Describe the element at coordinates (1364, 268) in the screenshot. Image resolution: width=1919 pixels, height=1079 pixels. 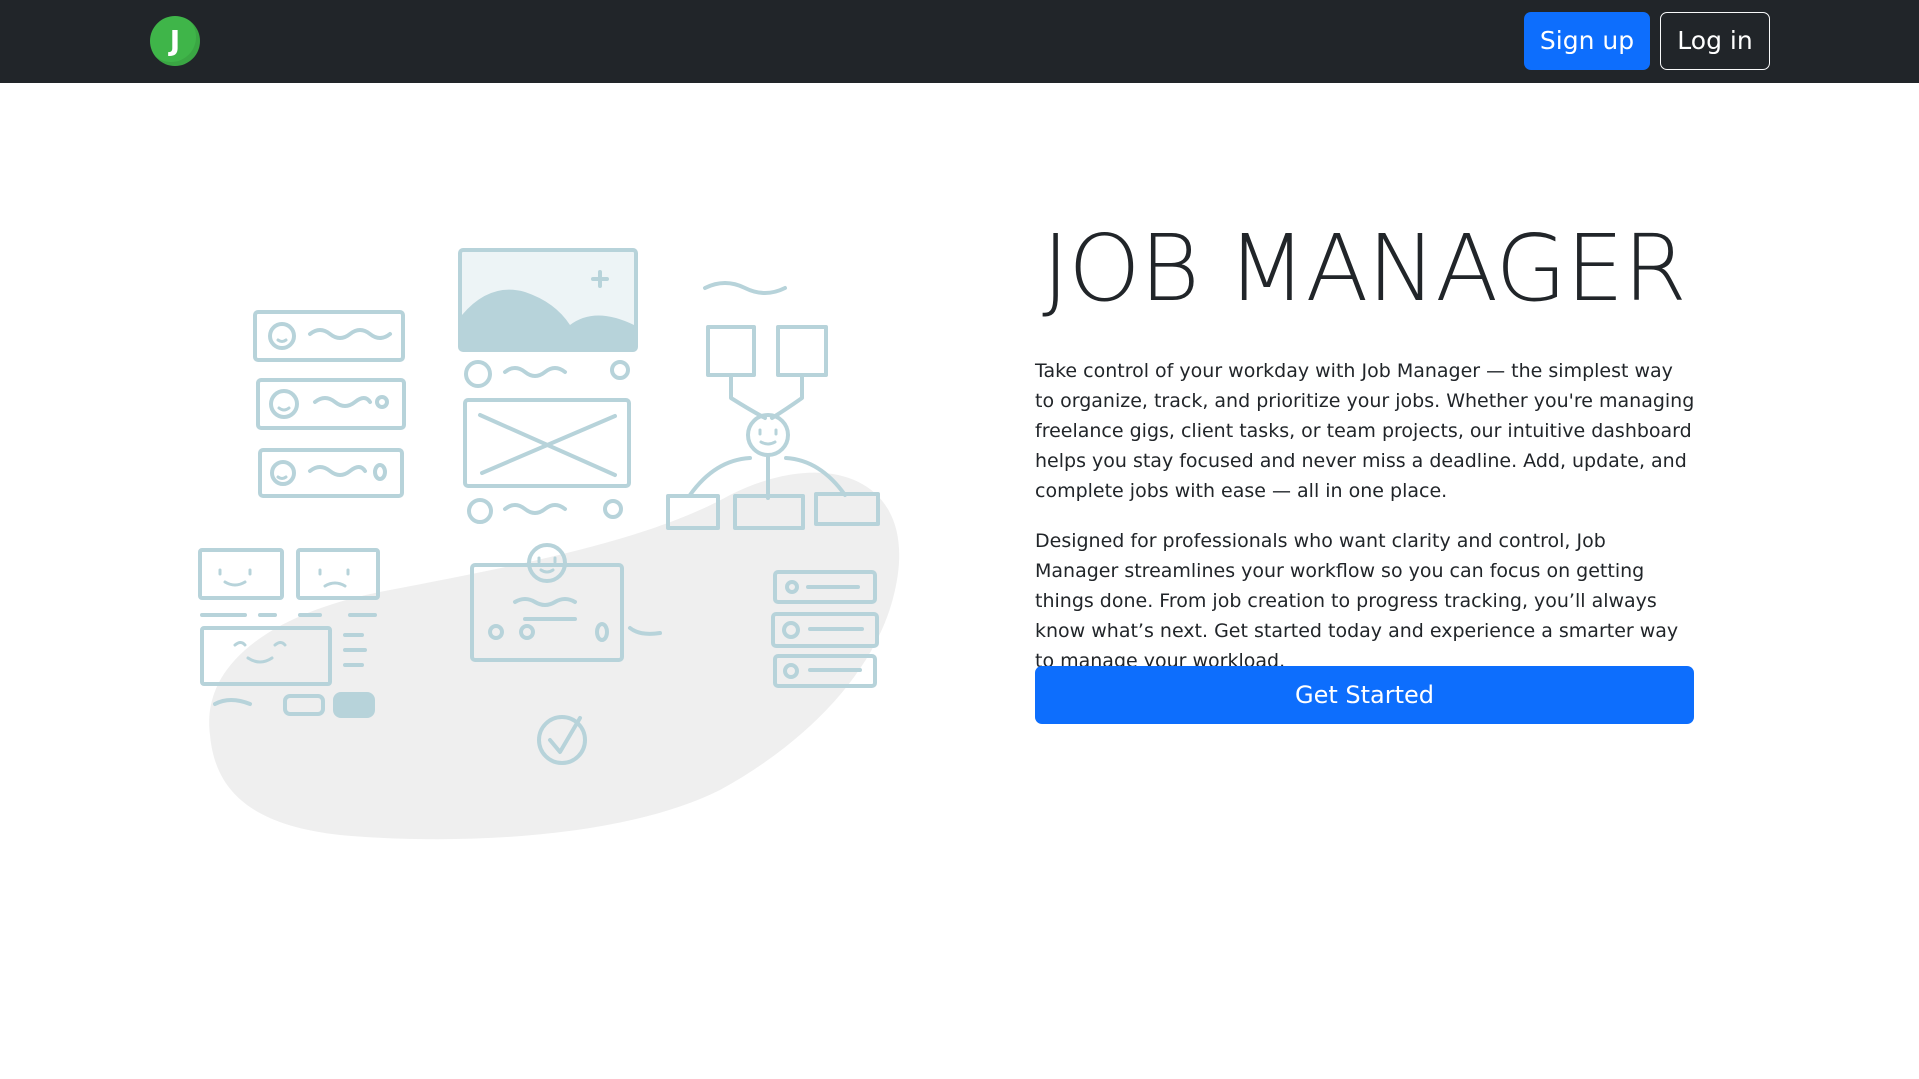
I see `page-title: JOB MANAGER` at that location.